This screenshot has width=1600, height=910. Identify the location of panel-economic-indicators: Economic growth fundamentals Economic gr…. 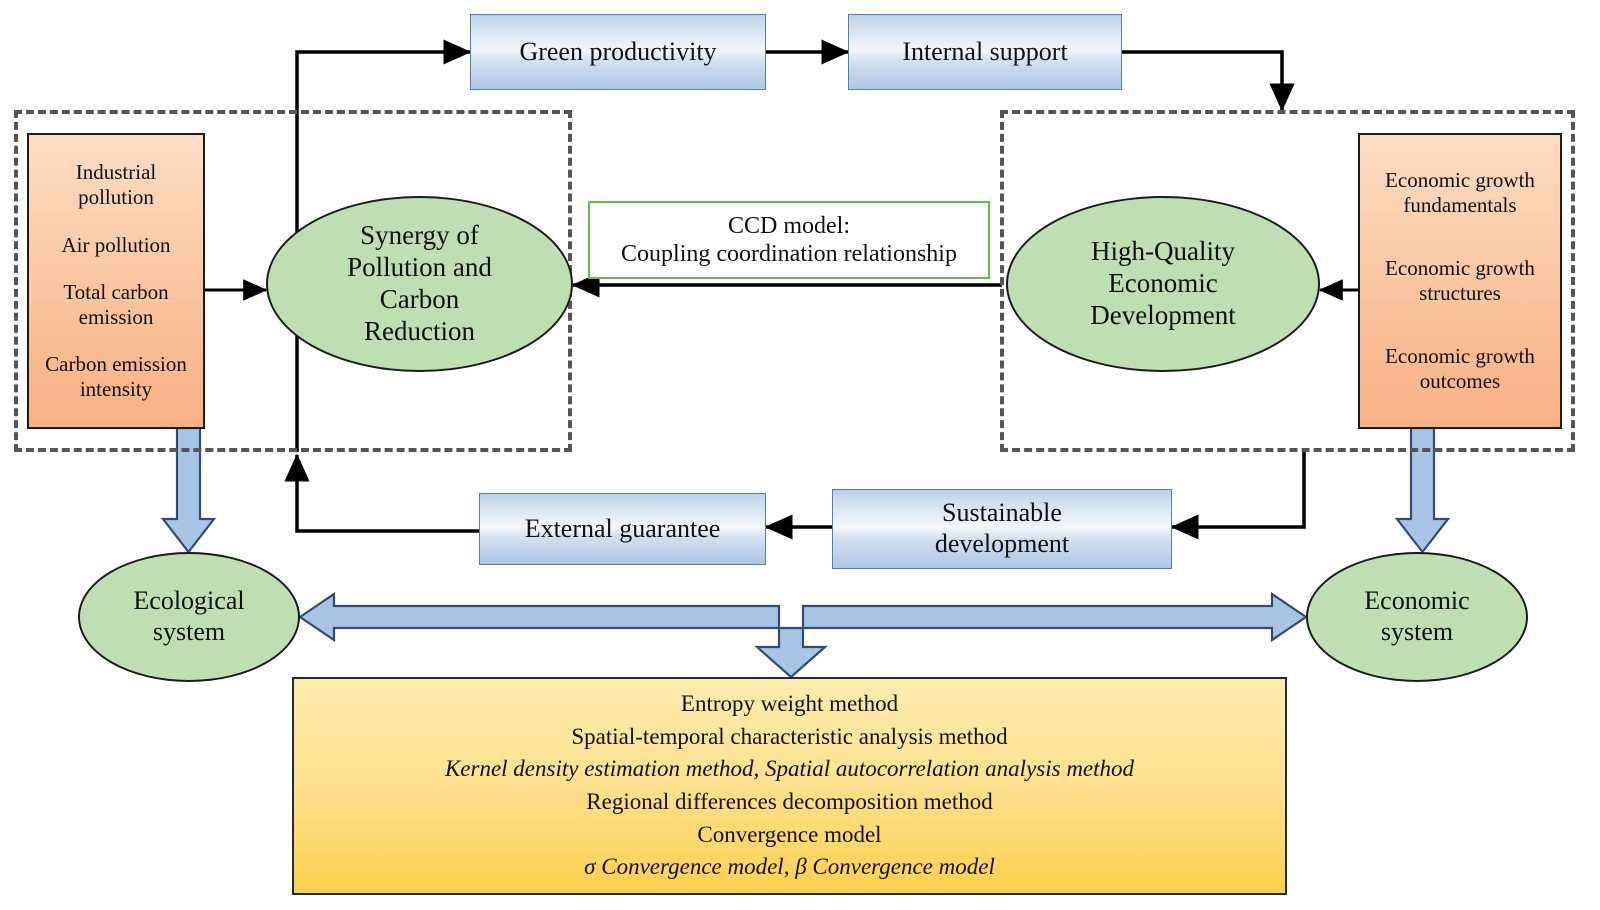
(1460, 281).